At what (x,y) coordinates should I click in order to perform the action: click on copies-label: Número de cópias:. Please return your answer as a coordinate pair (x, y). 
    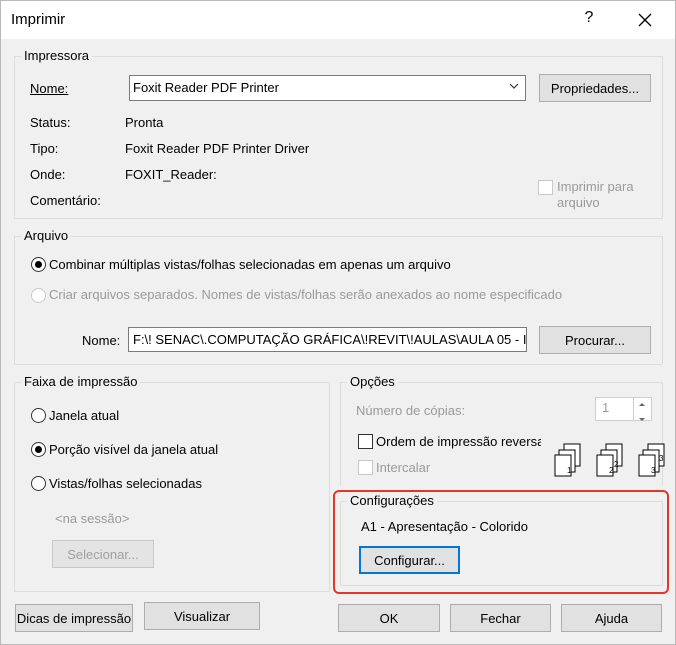
    Looking at the image, I should click on (411, 410).